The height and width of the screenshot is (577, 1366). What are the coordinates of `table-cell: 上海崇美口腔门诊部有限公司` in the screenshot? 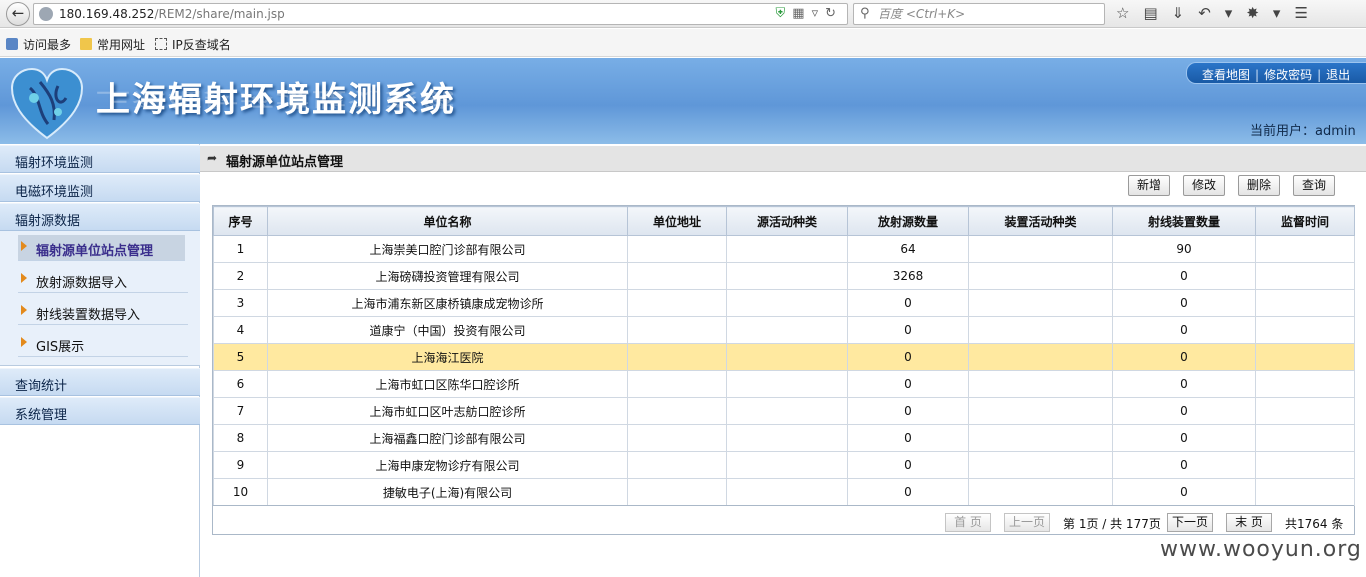 It's located at (447, 249).